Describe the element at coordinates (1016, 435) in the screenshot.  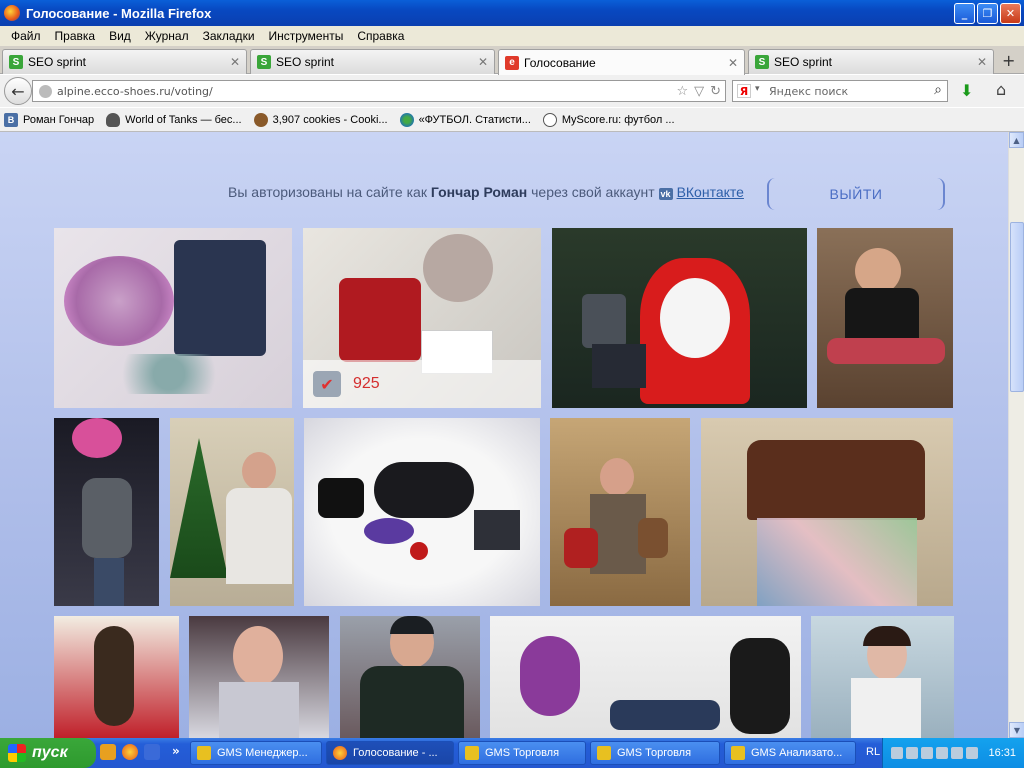
I see `vertical-scrollbar: ▲ ▼` at that location.